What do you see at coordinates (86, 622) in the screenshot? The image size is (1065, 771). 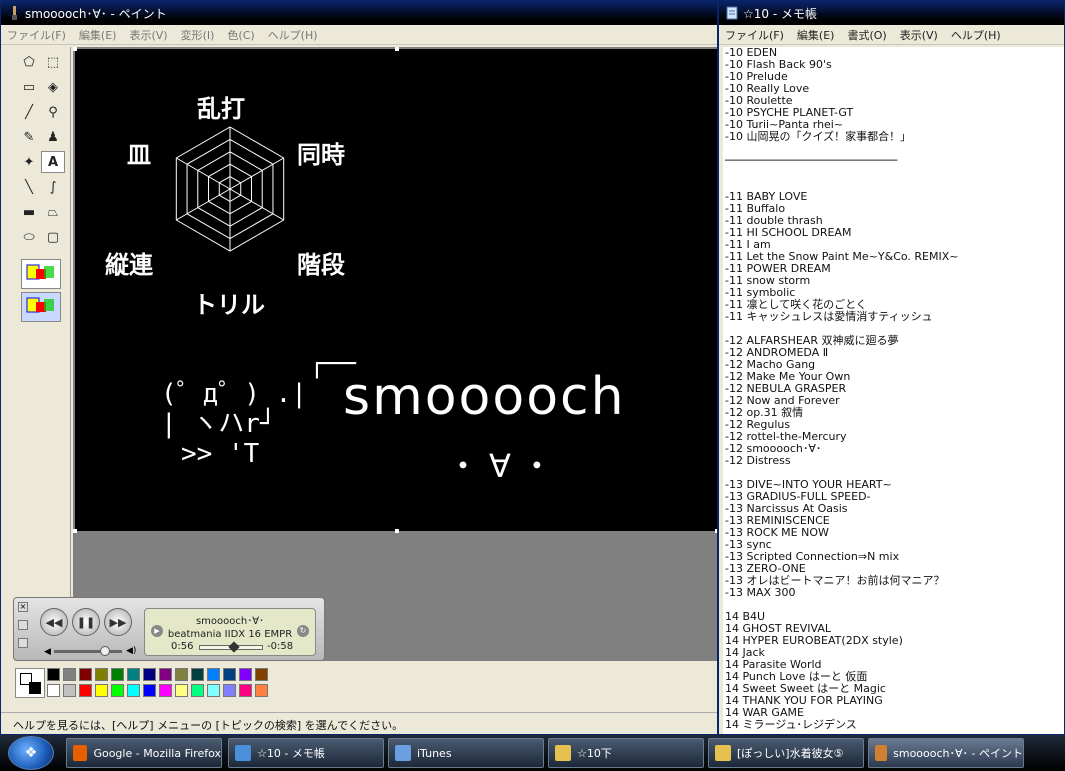 I see `pause-button: ❚❚` at bounding box center [86, 622].